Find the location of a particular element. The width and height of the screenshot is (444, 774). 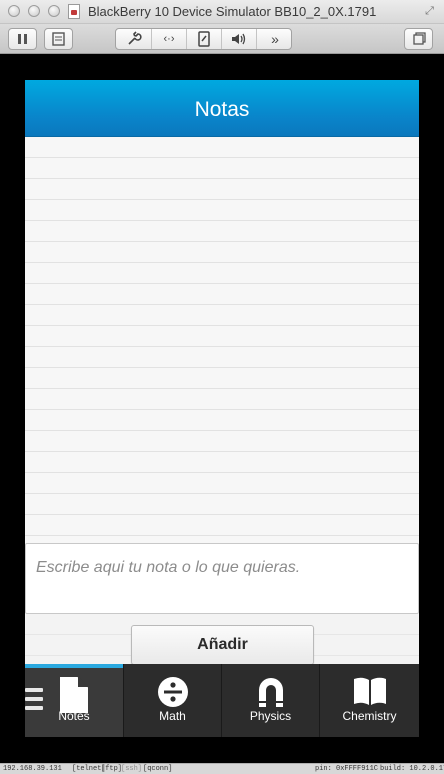

tab-label: Chemistry is located at coordinates (369, 716).